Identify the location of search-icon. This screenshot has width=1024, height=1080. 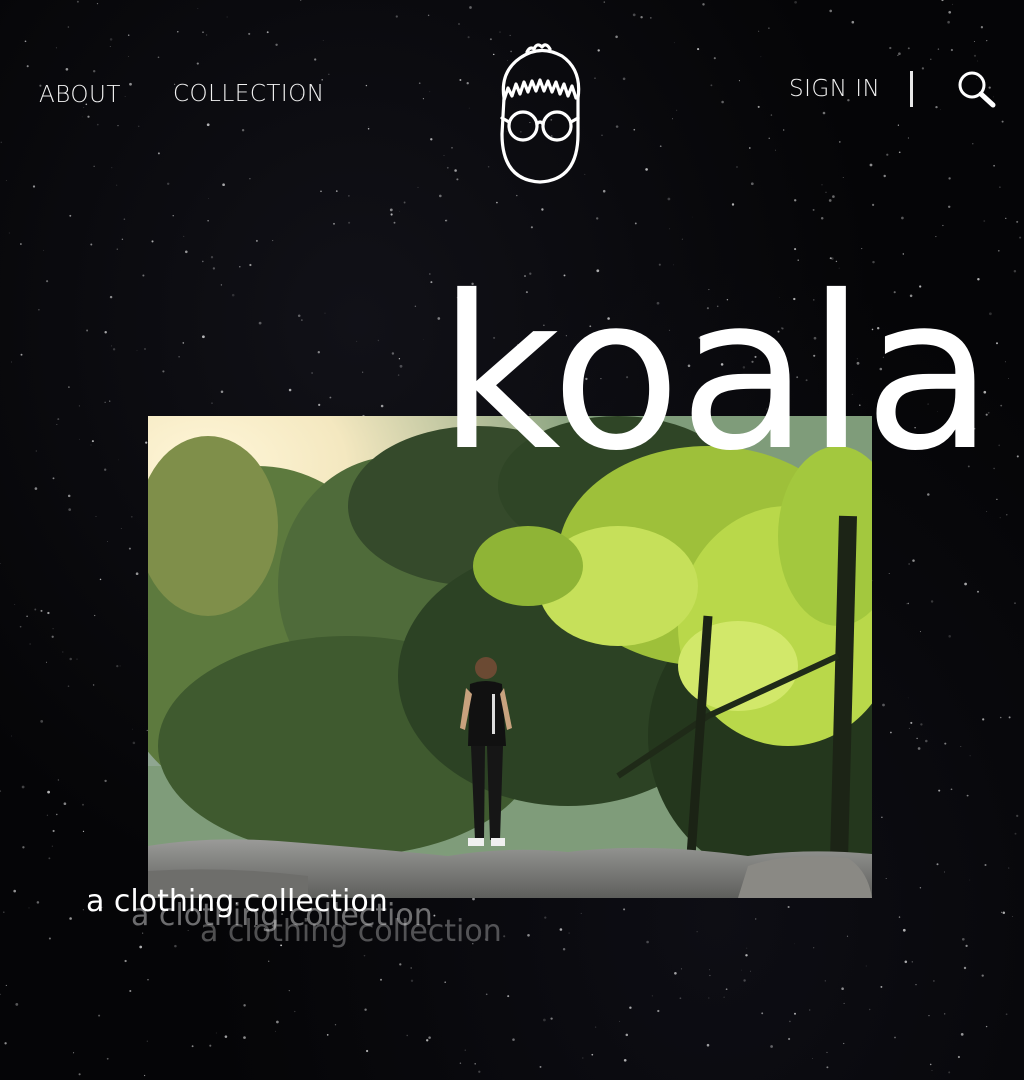
(977, 89).